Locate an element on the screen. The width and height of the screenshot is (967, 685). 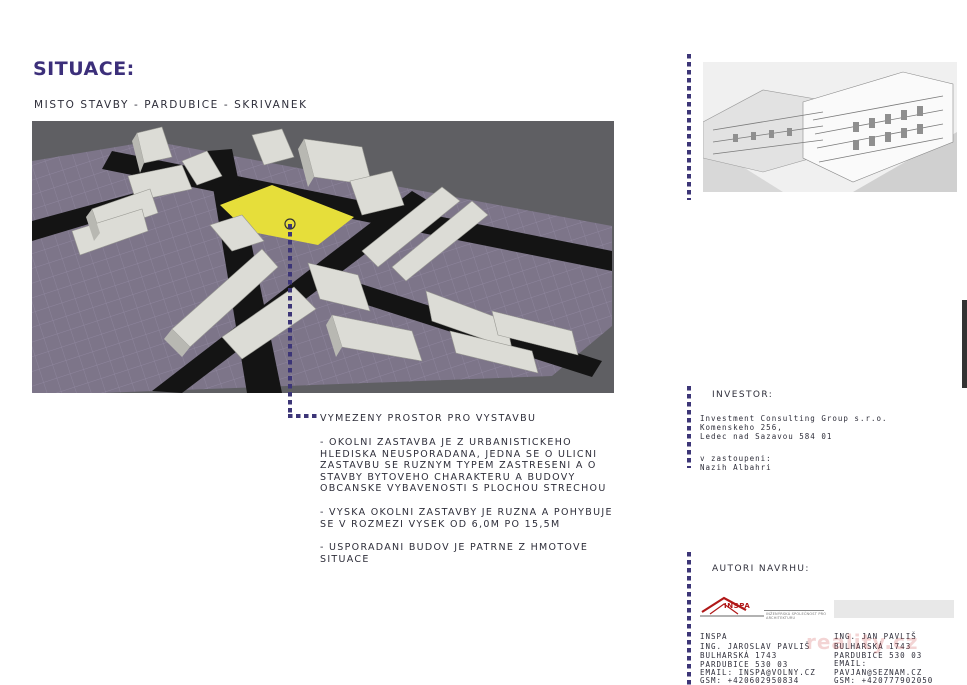
watermark: reality.cz is located at coordinates (862, 642).